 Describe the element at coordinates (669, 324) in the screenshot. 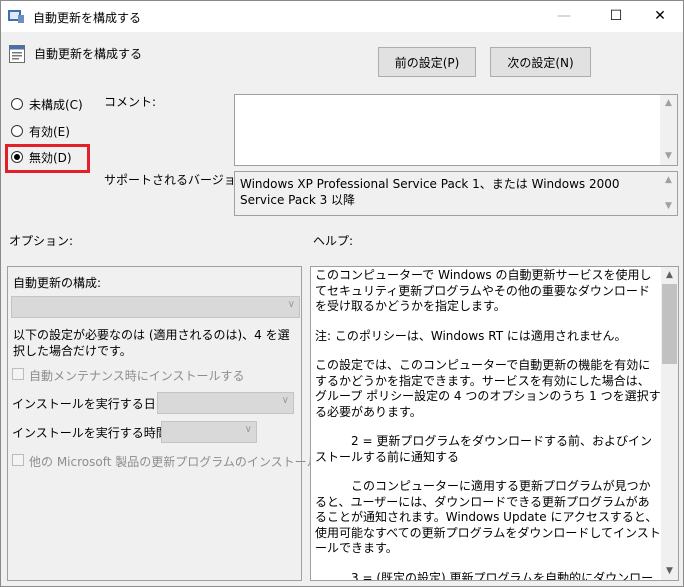

I see `scrollbar-thumb` at that location.